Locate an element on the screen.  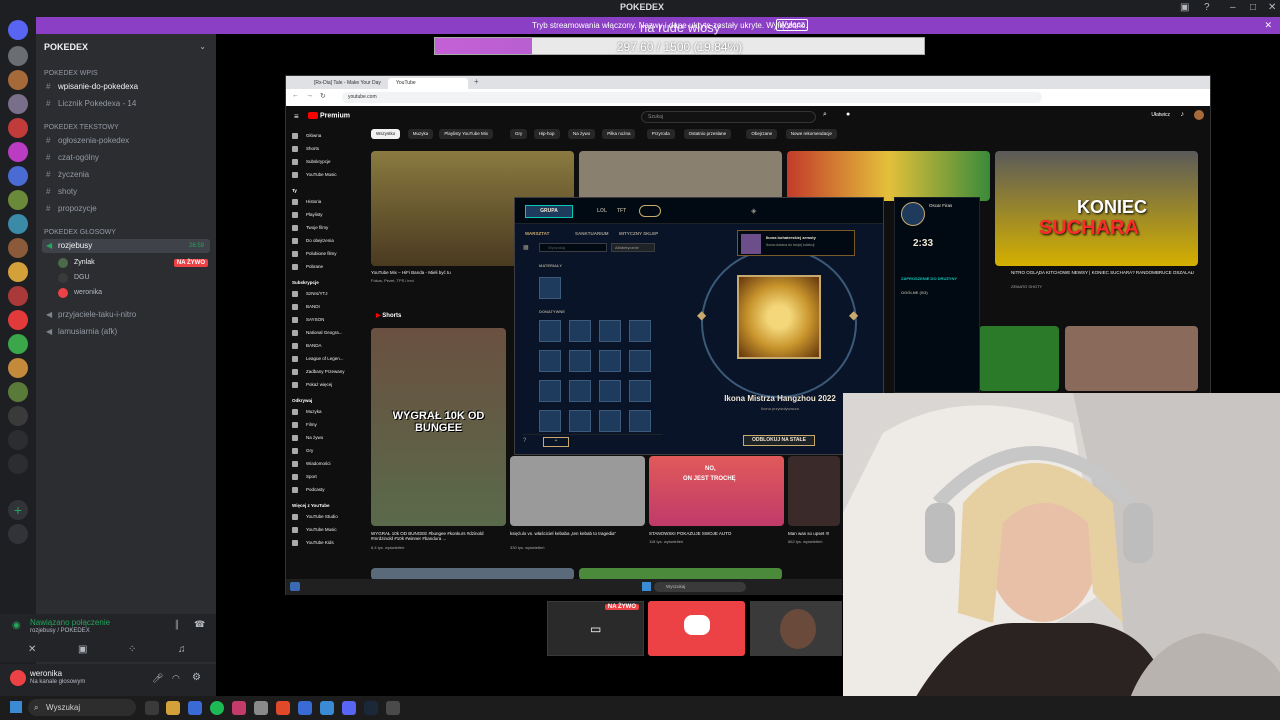
disconnect-icon: ☎ is located at coordinates (199, 624).